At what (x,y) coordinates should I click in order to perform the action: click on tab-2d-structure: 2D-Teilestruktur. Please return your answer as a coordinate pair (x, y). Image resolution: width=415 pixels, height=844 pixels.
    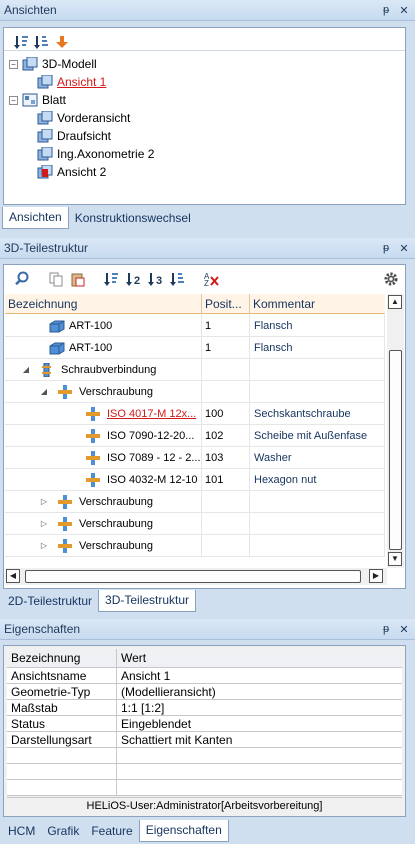
    Looking at the image, I should click on (50, 601).